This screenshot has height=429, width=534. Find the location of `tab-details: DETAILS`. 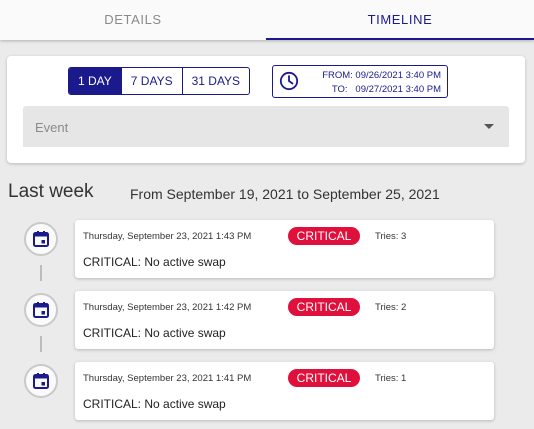

tab-details: DETAILS is located at coordinates (133, 20).